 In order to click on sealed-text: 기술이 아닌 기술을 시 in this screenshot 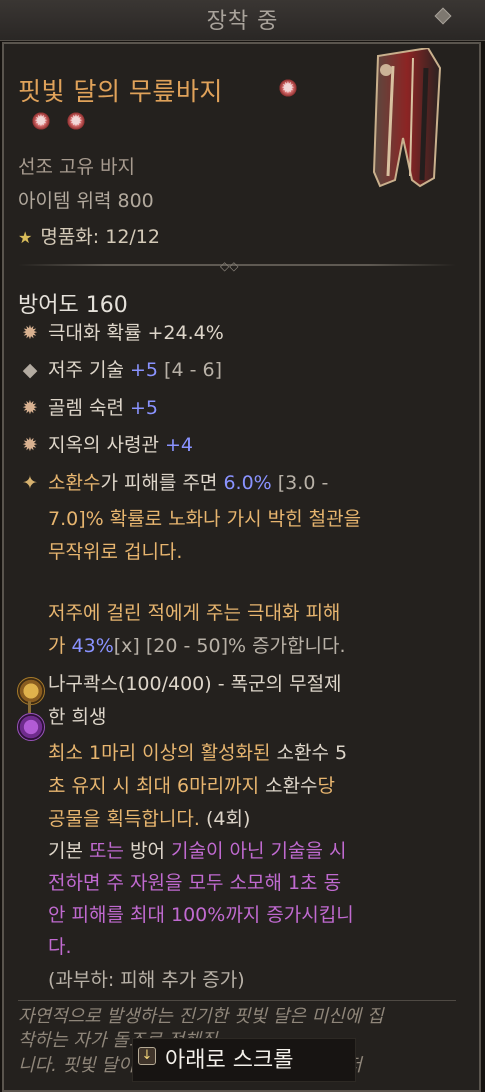, I will do `click(259, 851)`.